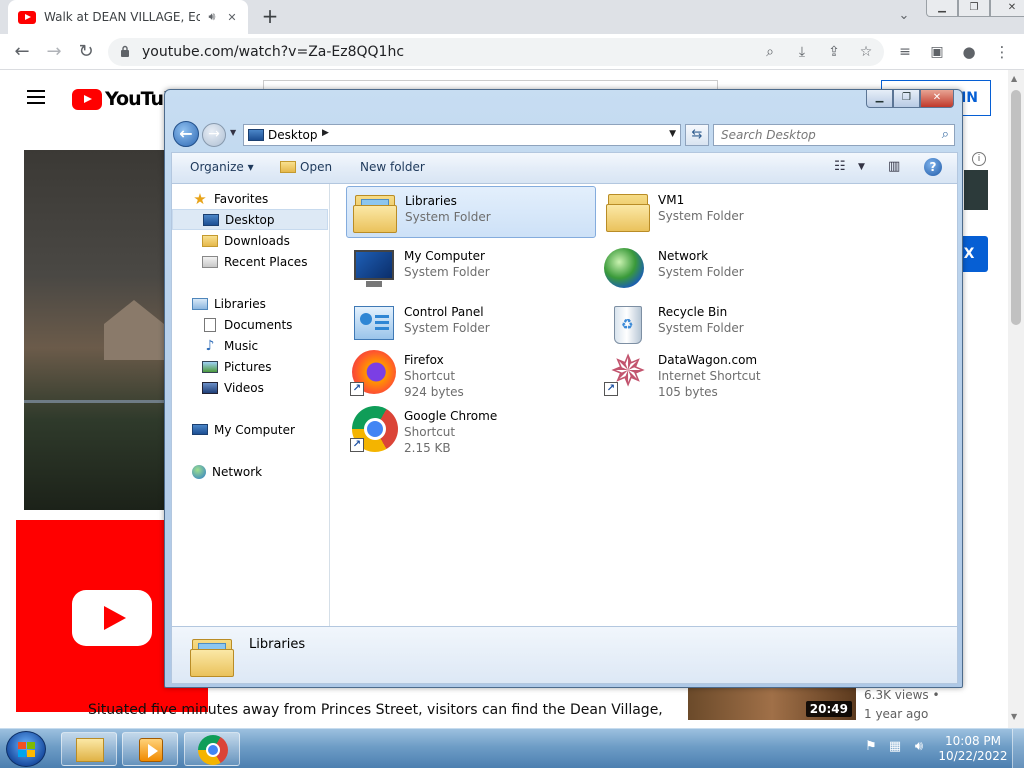 The image size is (1024, 768). Describe the element at coordinates (1014, 716) in the screenshot. I see `scroll-down-icon: ▼` at that location.